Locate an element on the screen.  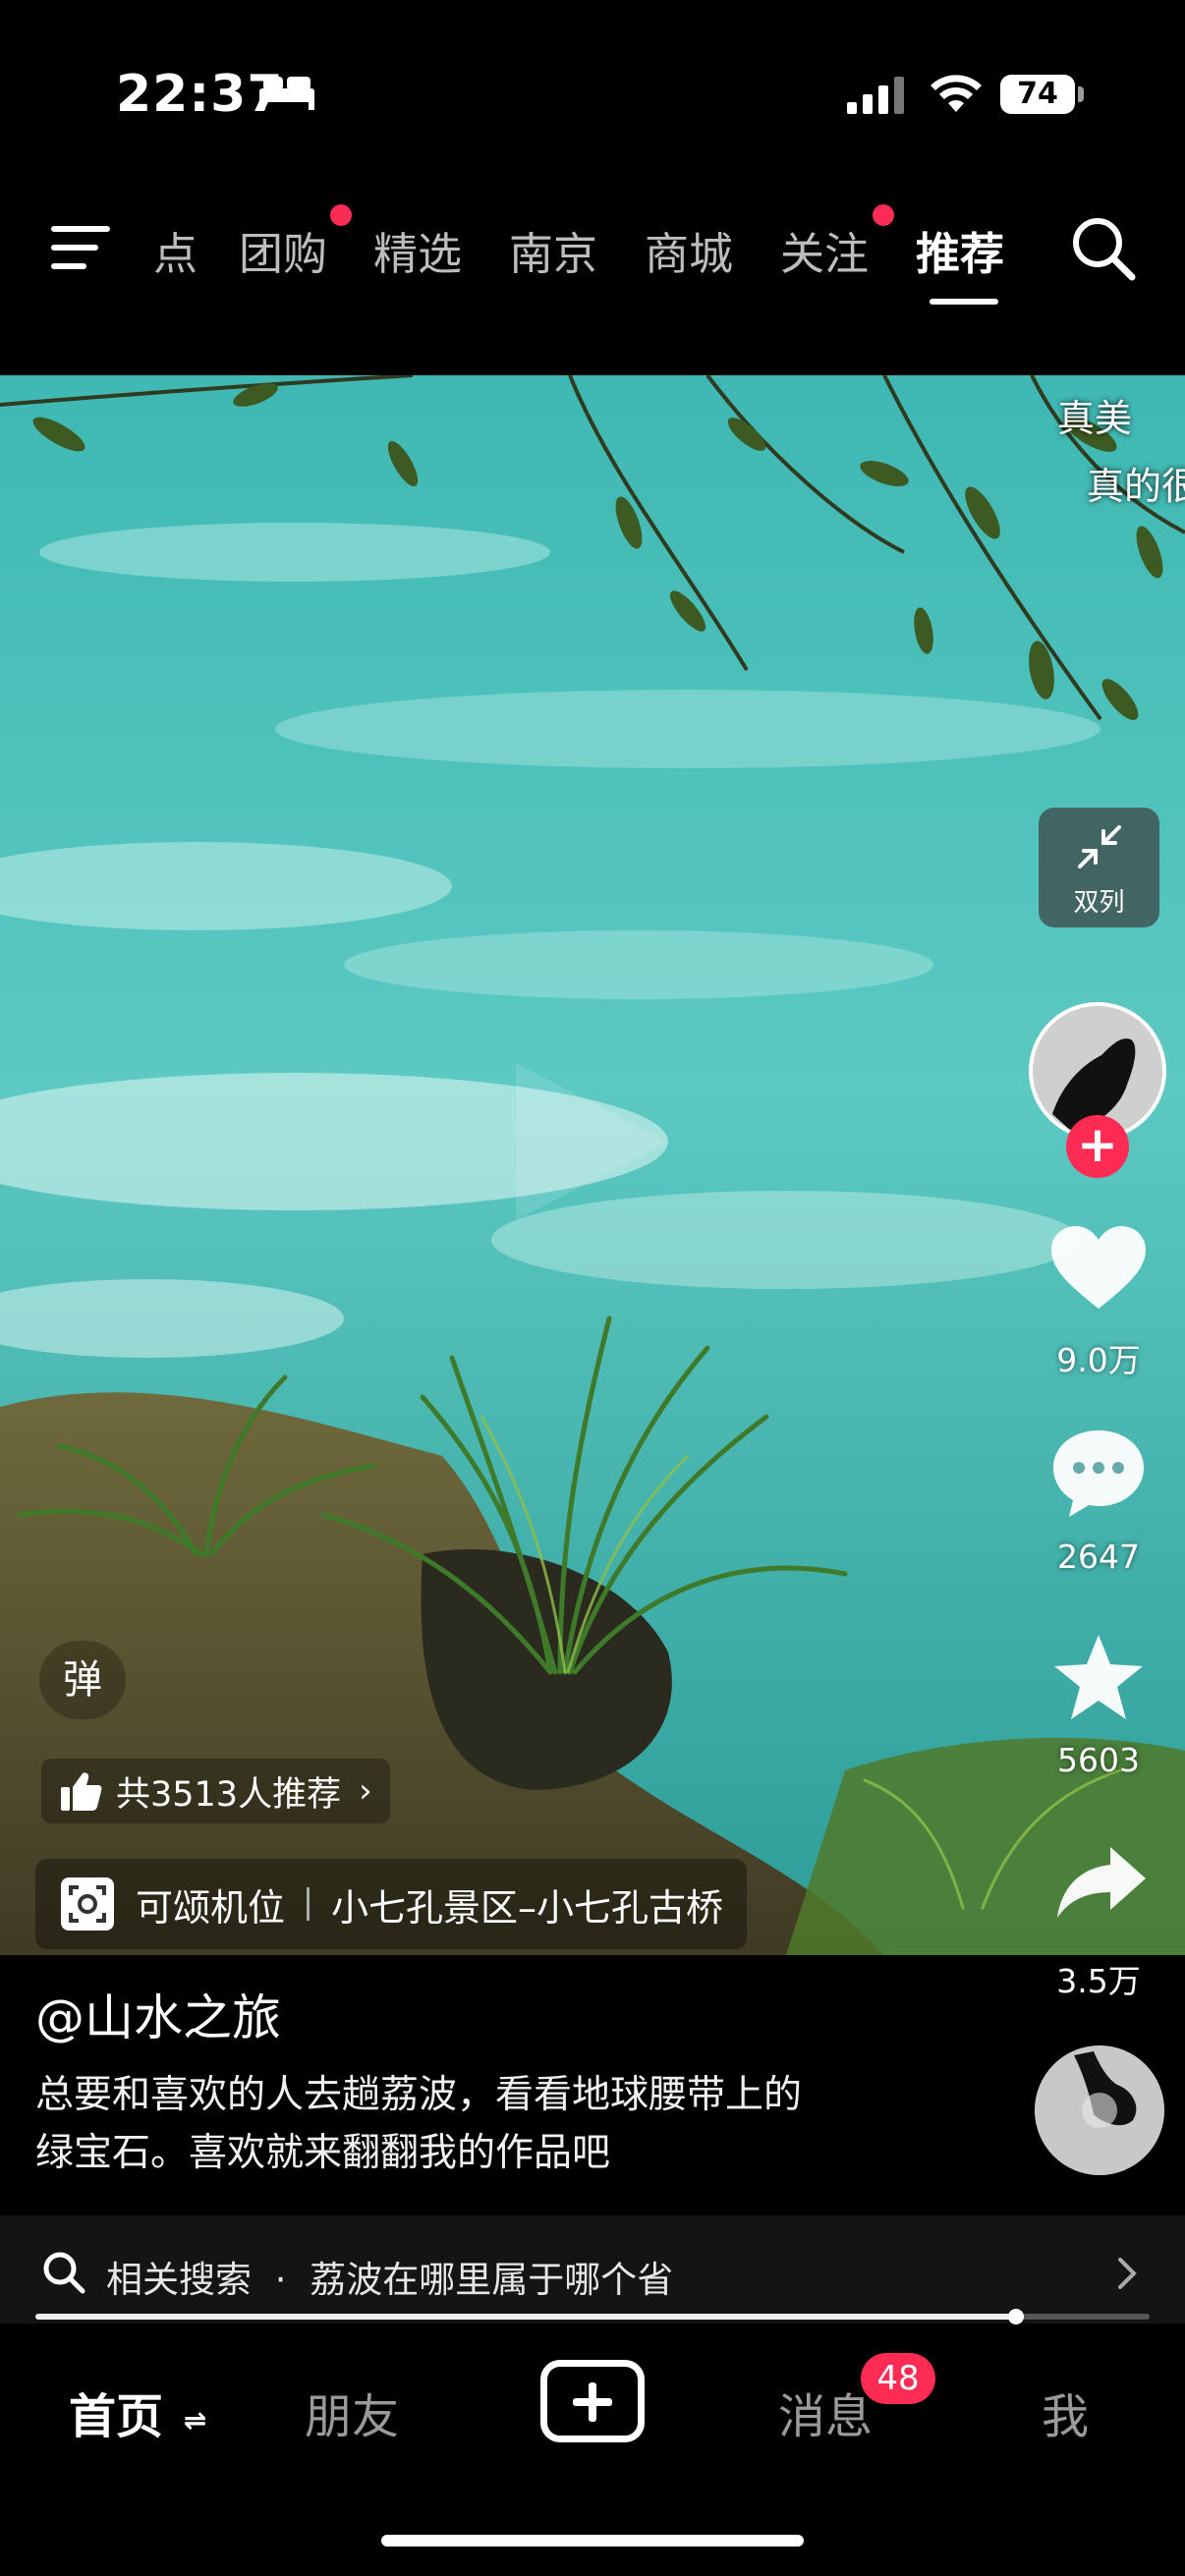
playback-progress-fill is located at coordinates (526, 2317).